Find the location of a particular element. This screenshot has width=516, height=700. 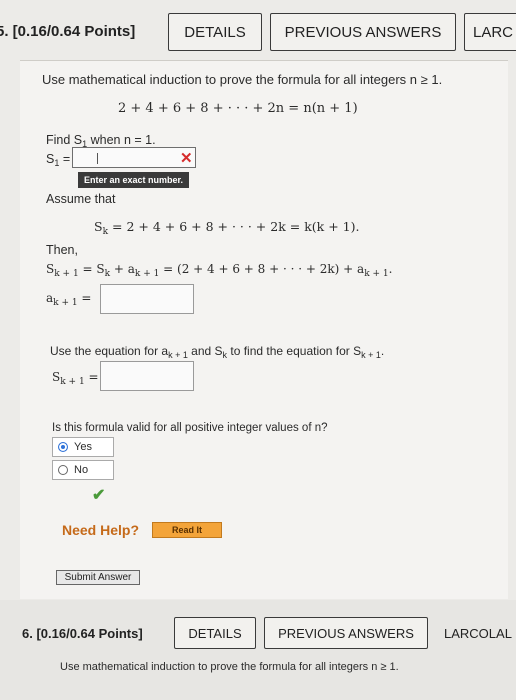

akp1-label: ak + 1 = is located at coordinates (69, 299).